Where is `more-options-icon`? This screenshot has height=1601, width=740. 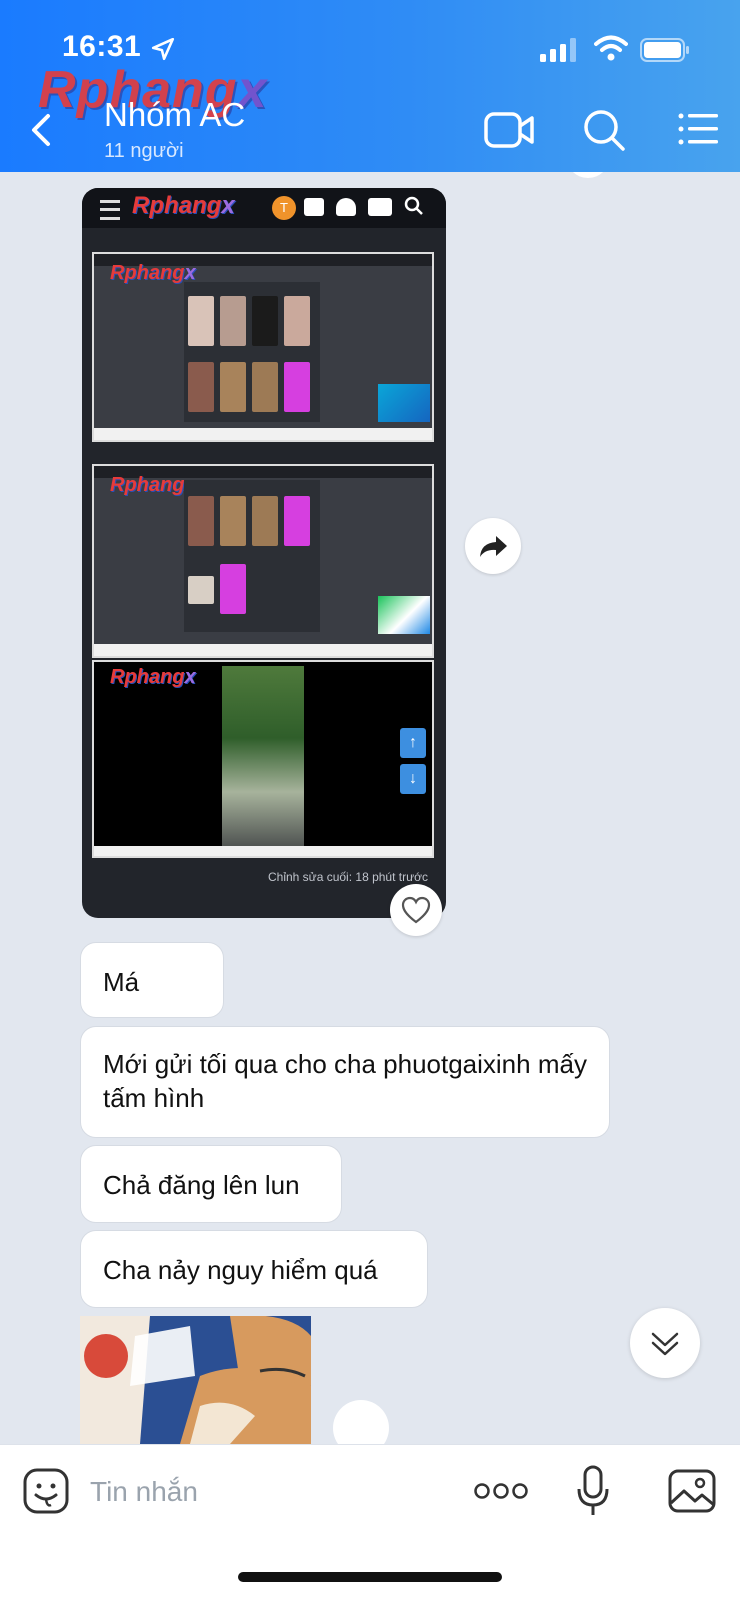 more-options-icon is located at coordinates (501, 1491).